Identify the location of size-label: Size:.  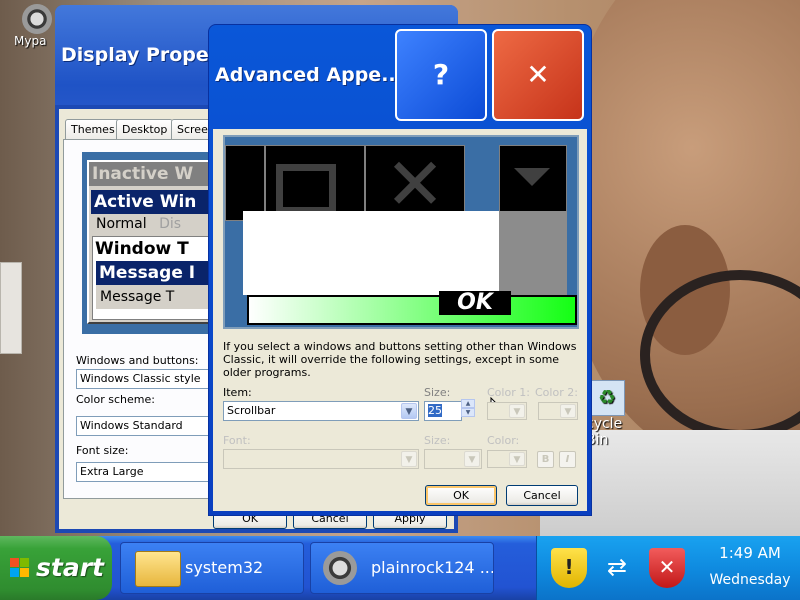
(437, 392).